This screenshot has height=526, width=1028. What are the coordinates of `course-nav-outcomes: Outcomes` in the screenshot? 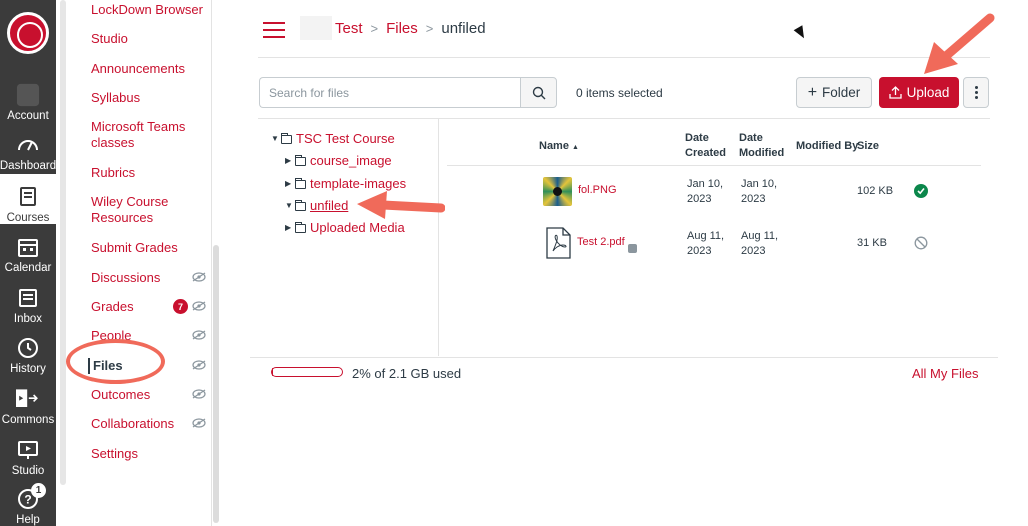 It's located at (149, 395).